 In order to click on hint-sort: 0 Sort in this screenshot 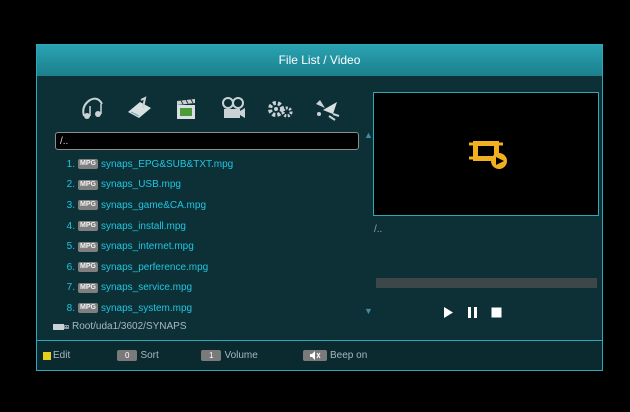, I will do `click(138, 355)`.